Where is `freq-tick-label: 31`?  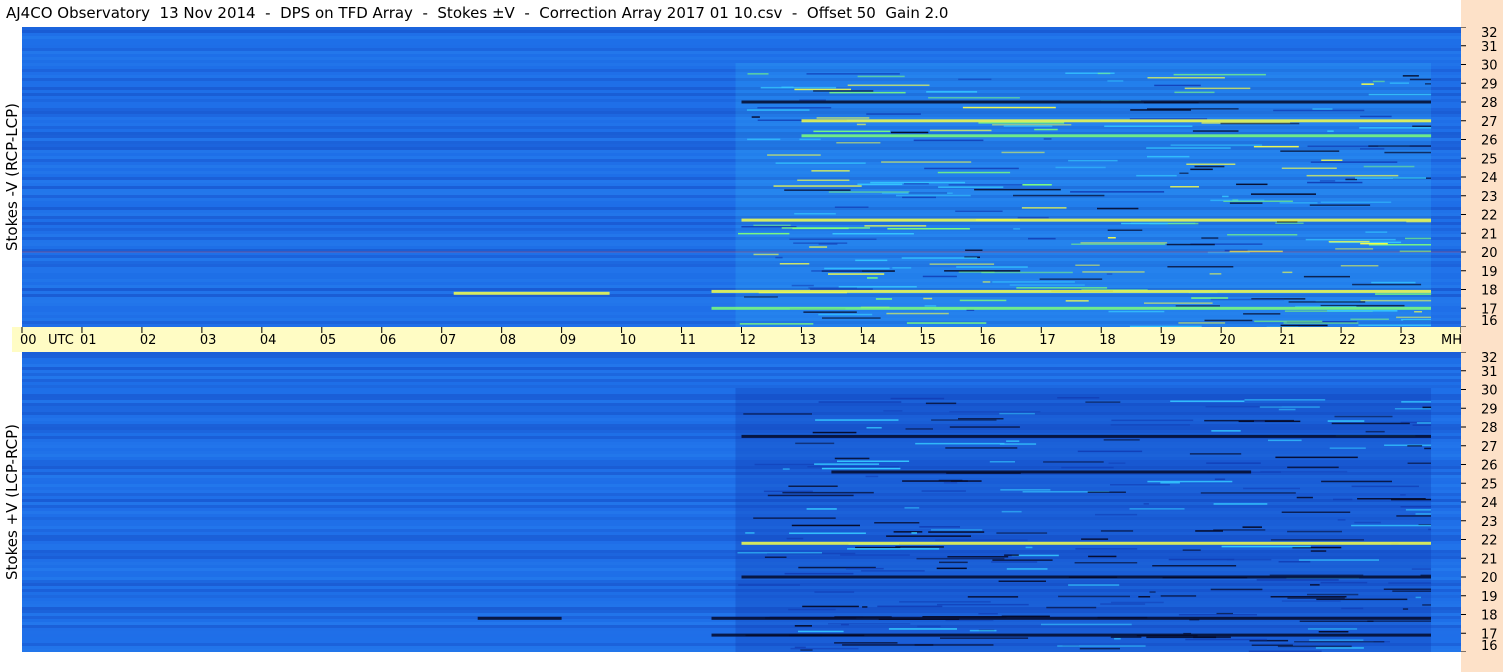 freq-tick-label: 31 is located at coordinates (1489, 47).